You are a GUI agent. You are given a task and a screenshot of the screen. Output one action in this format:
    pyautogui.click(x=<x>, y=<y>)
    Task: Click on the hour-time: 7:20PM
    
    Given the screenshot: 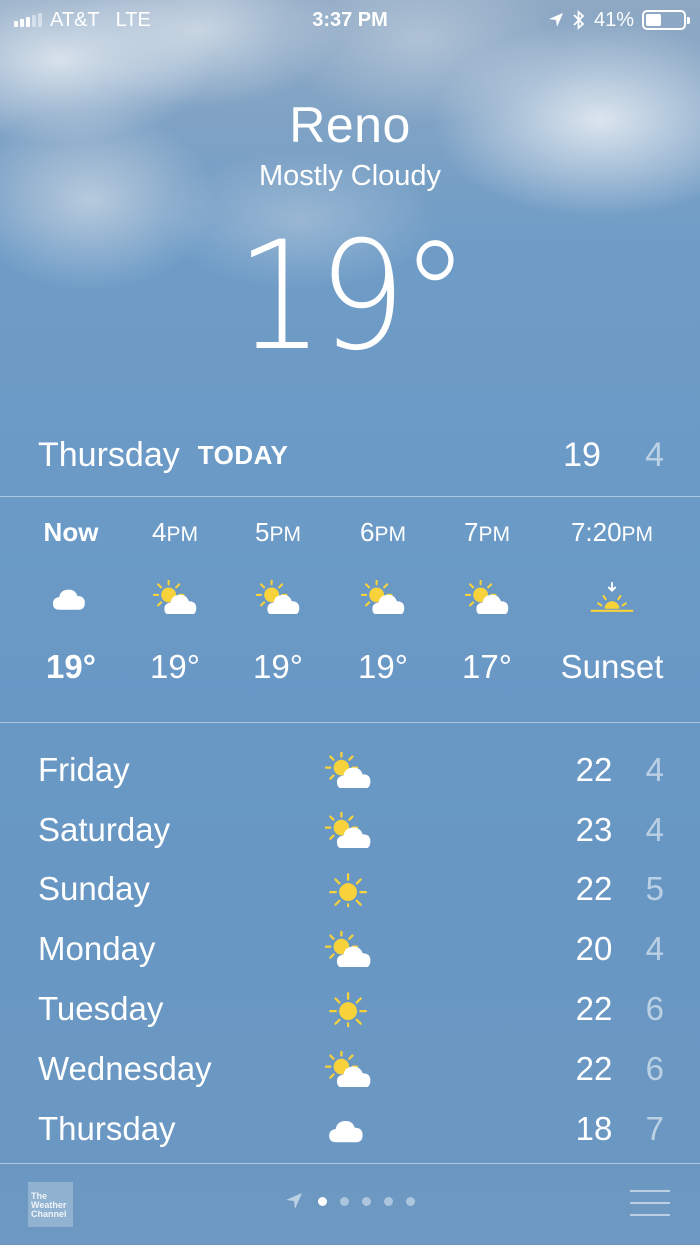 What is the action you would take?
    pyautogui.click(x=612, y=532)
    